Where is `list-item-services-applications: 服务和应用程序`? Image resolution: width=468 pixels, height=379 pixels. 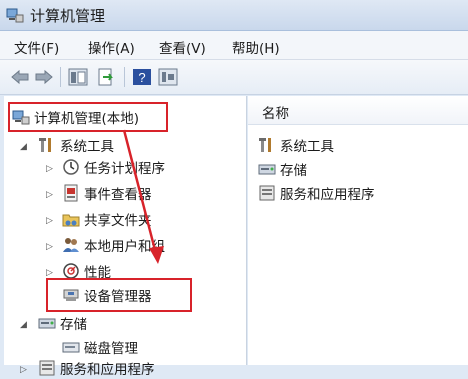
list-item-services-applications: 服务和应用程序 is located at coordinates (316, 193).